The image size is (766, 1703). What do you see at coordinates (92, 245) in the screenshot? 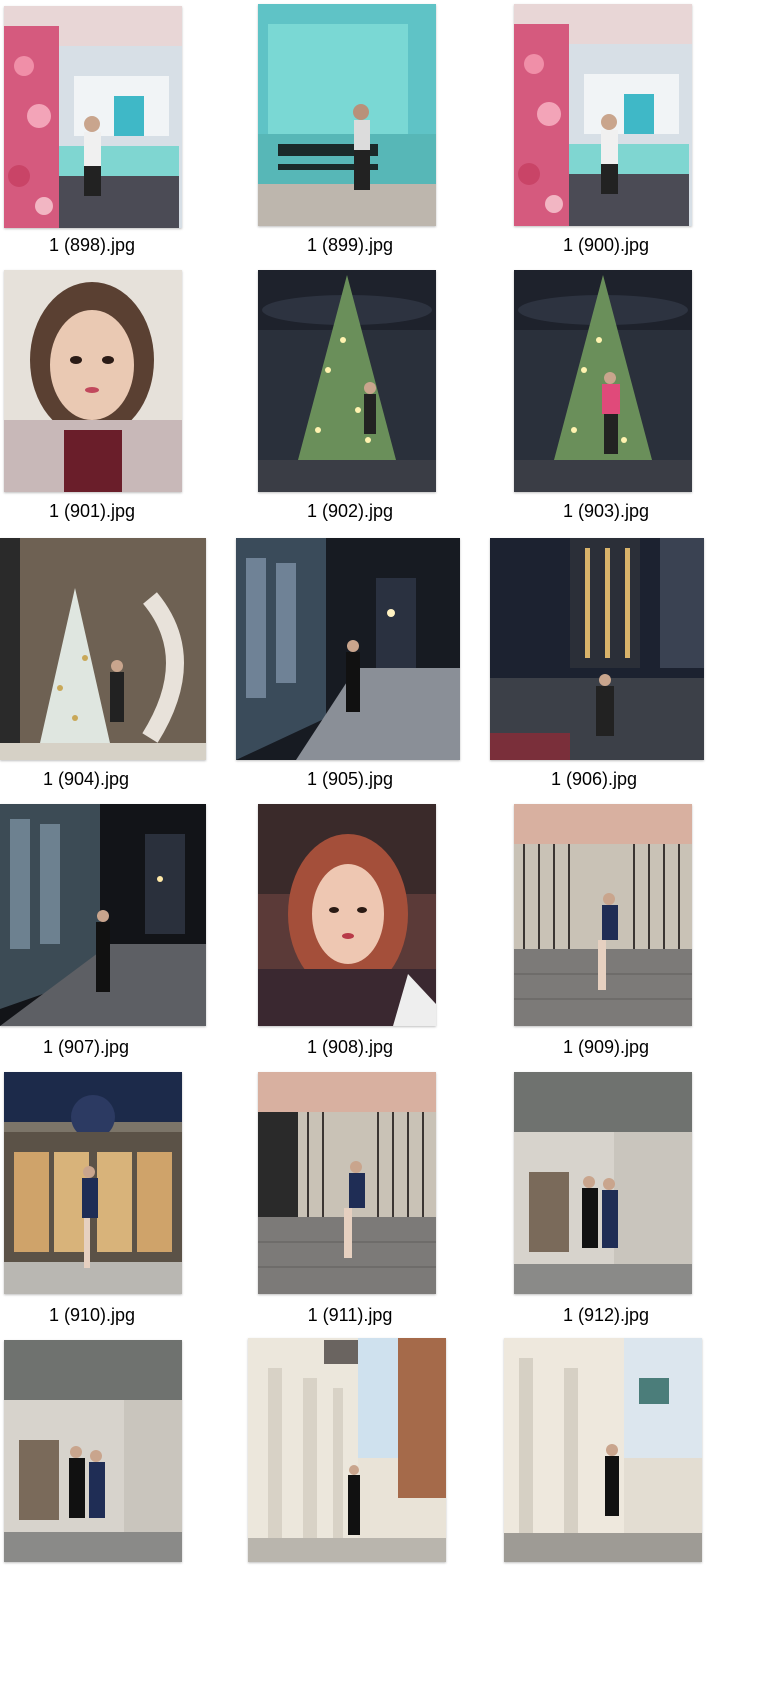
I see `file-name: 1 (898).jpg` at bounding box center [92, 245].